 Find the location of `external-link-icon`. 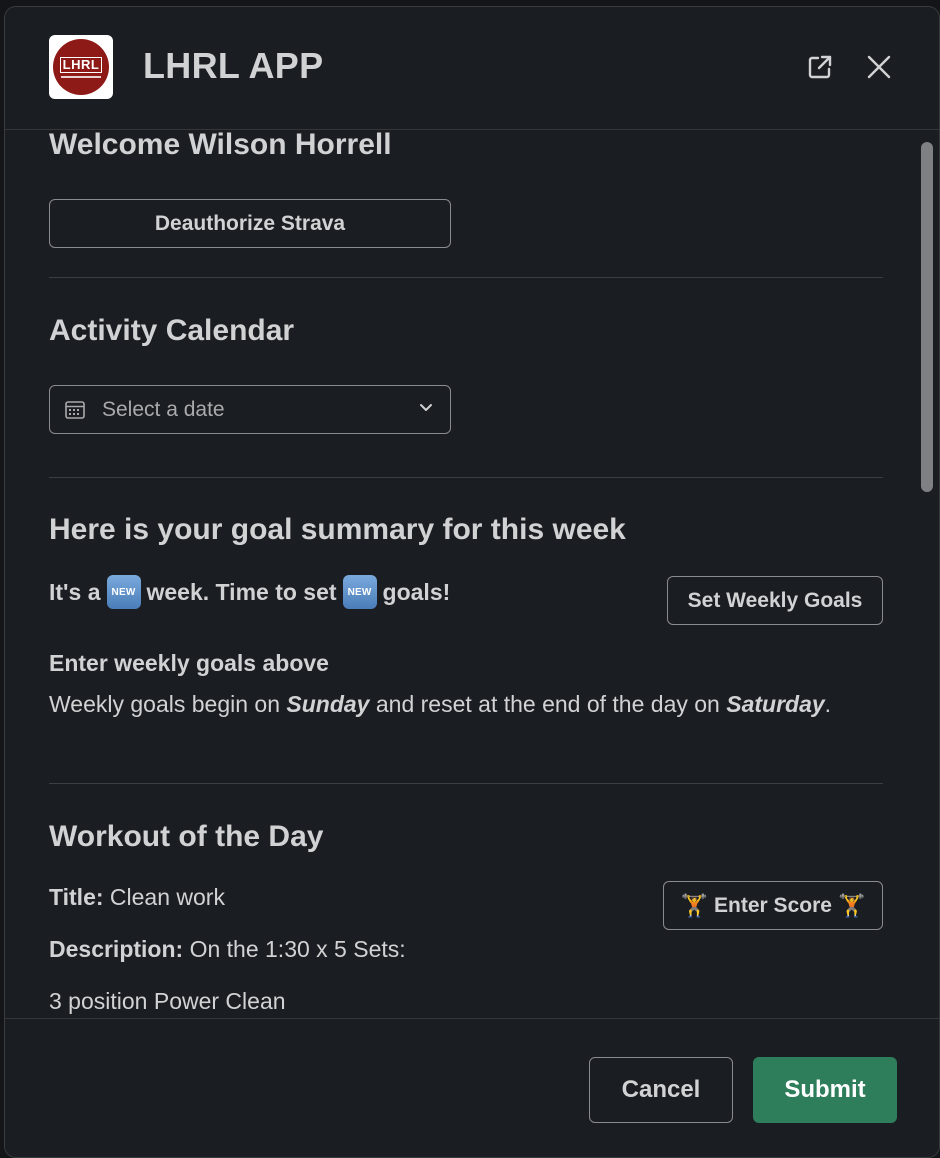

external-link-icon is located at coordinates (820, 67).